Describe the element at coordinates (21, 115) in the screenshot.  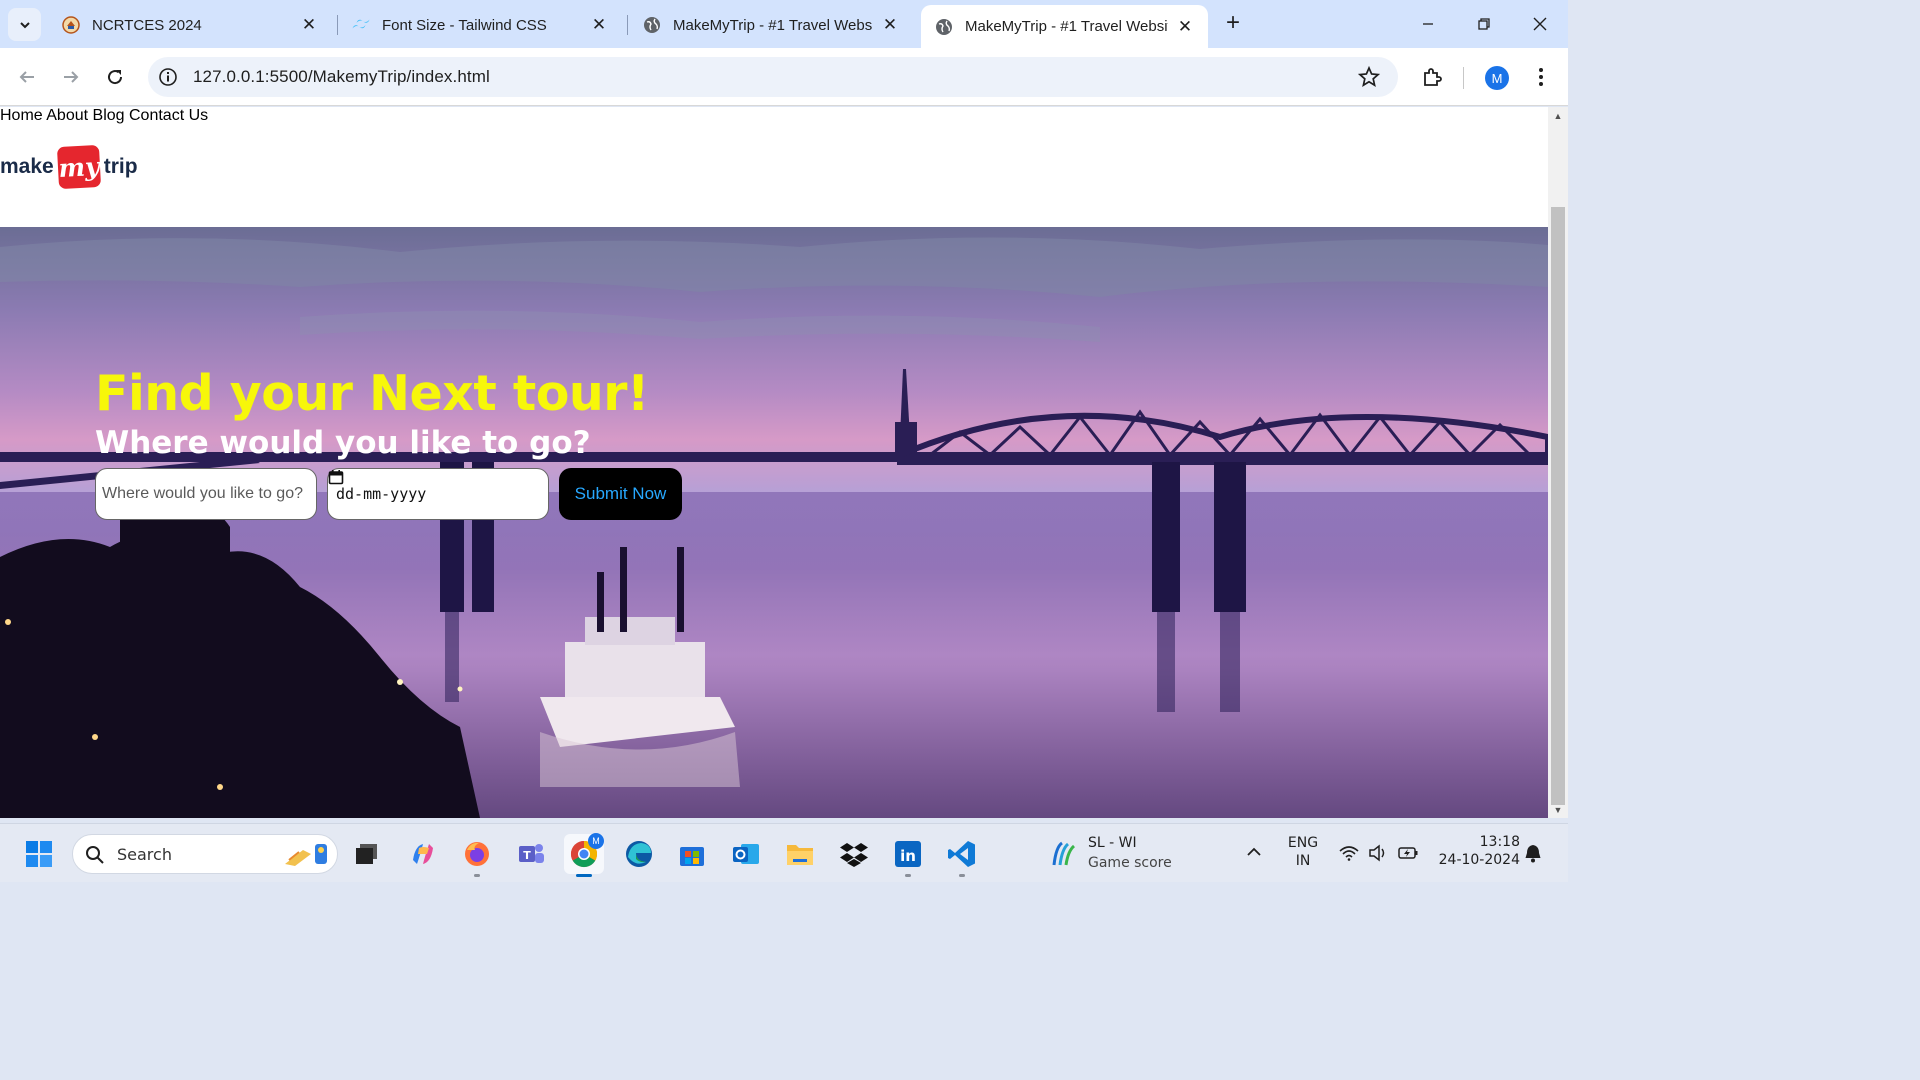
I see `nav-home: Home` at that location.